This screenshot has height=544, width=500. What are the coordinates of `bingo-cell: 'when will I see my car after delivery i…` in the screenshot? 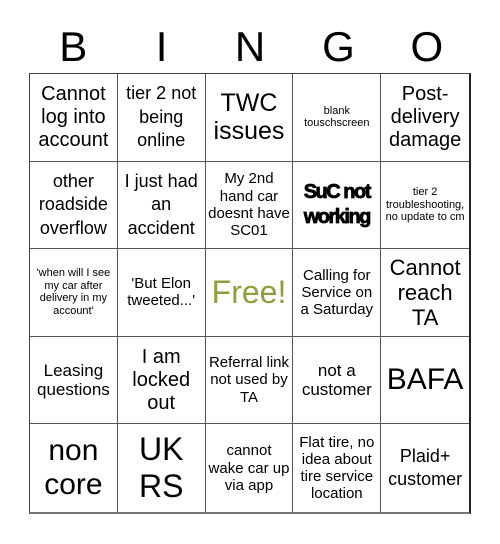 It's located at (74, 293).